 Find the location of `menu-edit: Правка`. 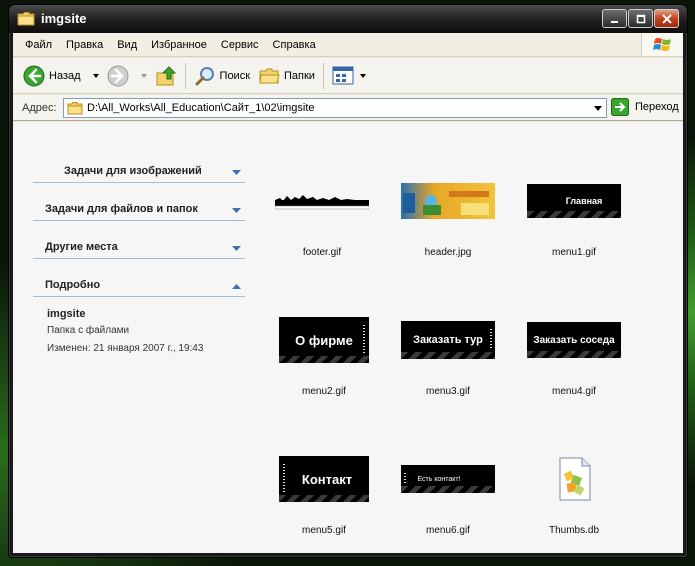

menu-edit: Правка is located at coordinates (84, 45).